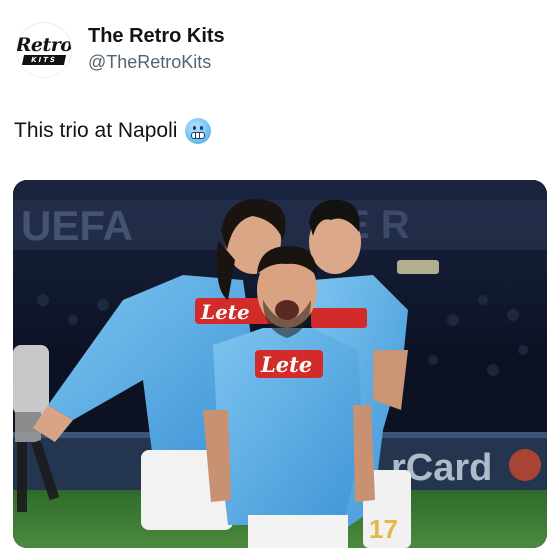 The height and width of the screenshot is (560, 560). What do you see at coordinates (418, 267) in the screenshot?
I see `stadium-light` at bounding box center [418, 267].